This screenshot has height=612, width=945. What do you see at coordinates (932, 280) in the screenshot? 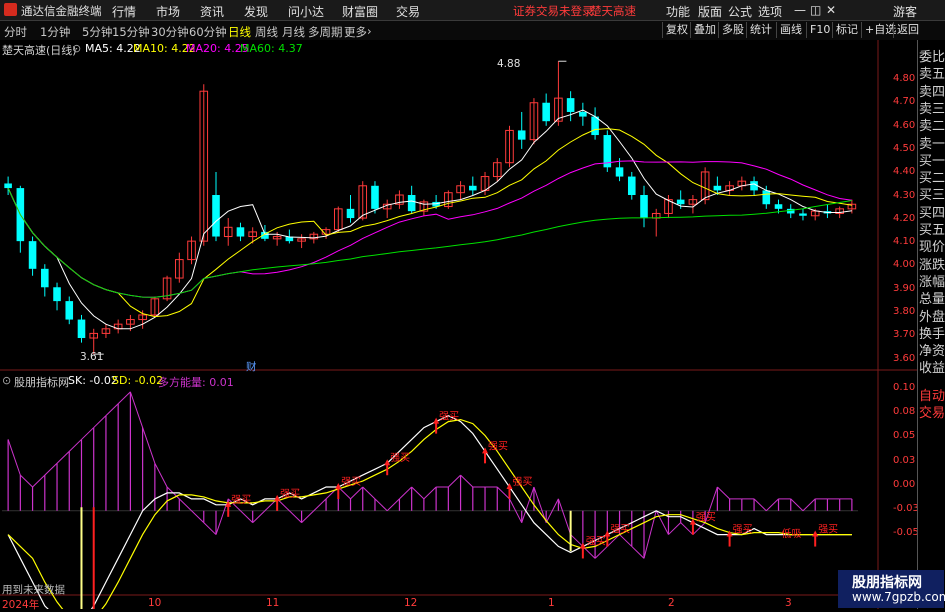
I see `panel-item: 涨幅` at bounding box center [932, 280].